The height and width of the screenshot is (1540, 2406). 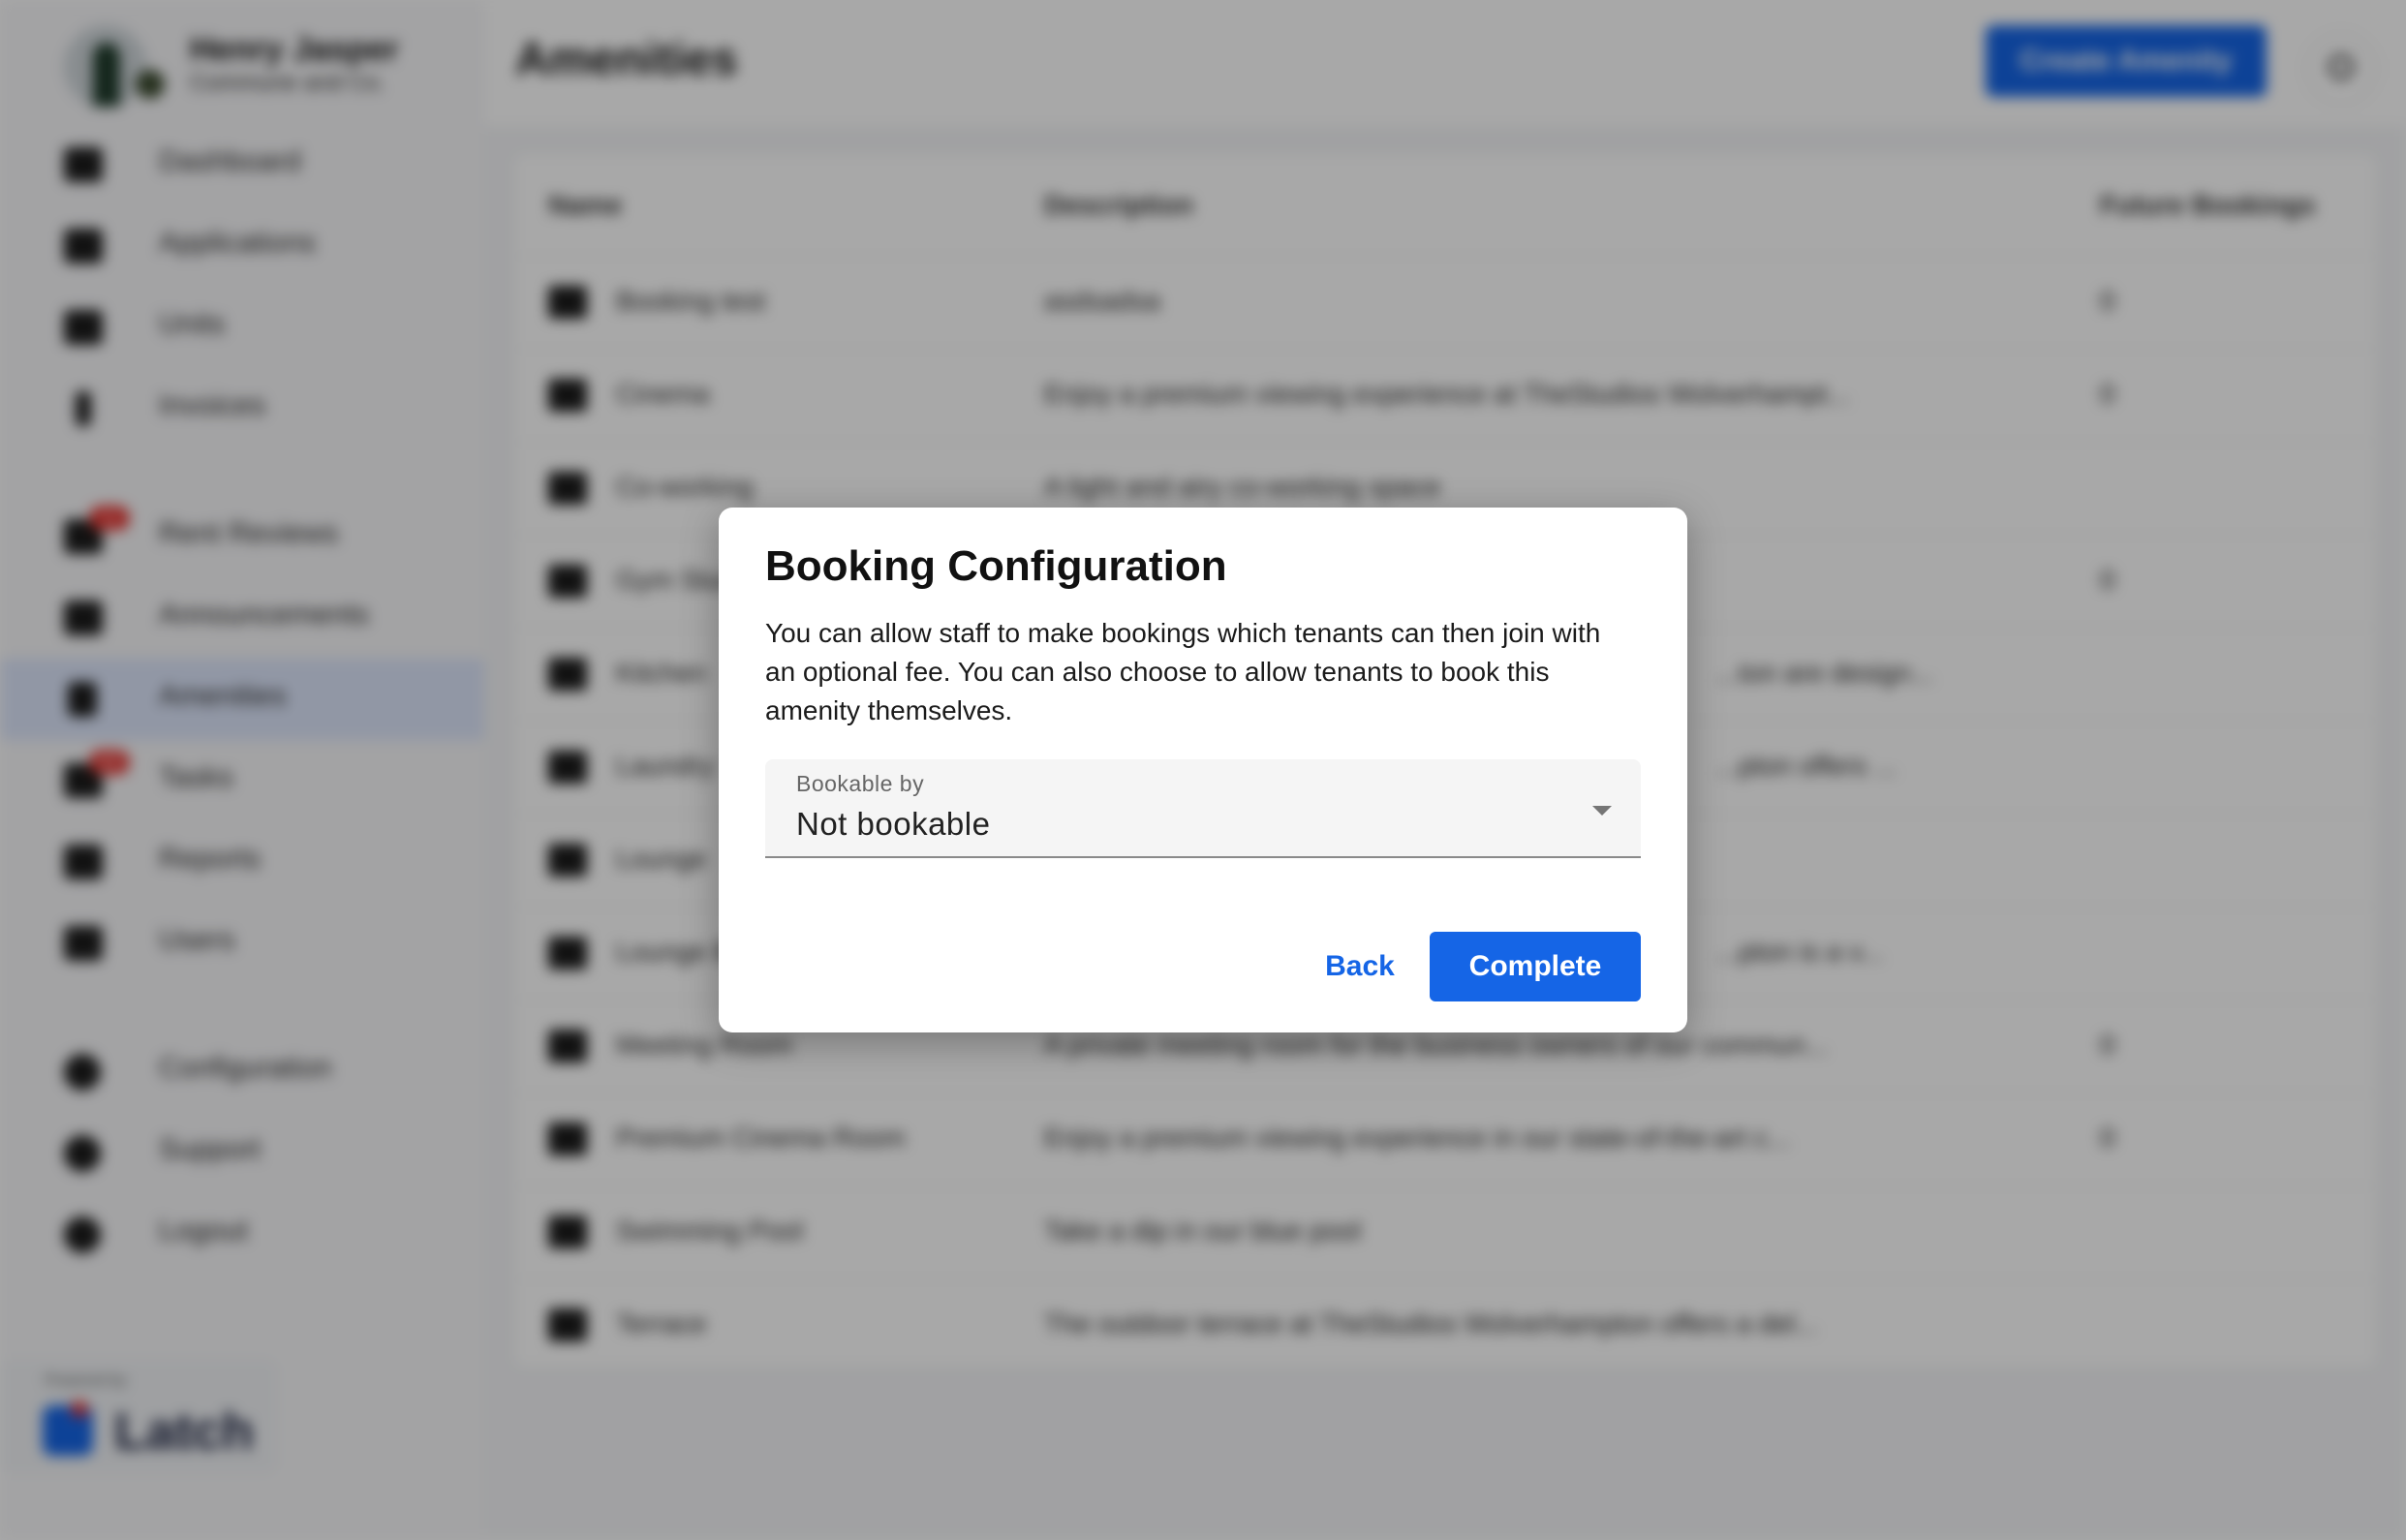 What do you see at coordinates (1360, 966) in the screenshot?
I see `back-button: Back` at bounding box center [1360, 966].